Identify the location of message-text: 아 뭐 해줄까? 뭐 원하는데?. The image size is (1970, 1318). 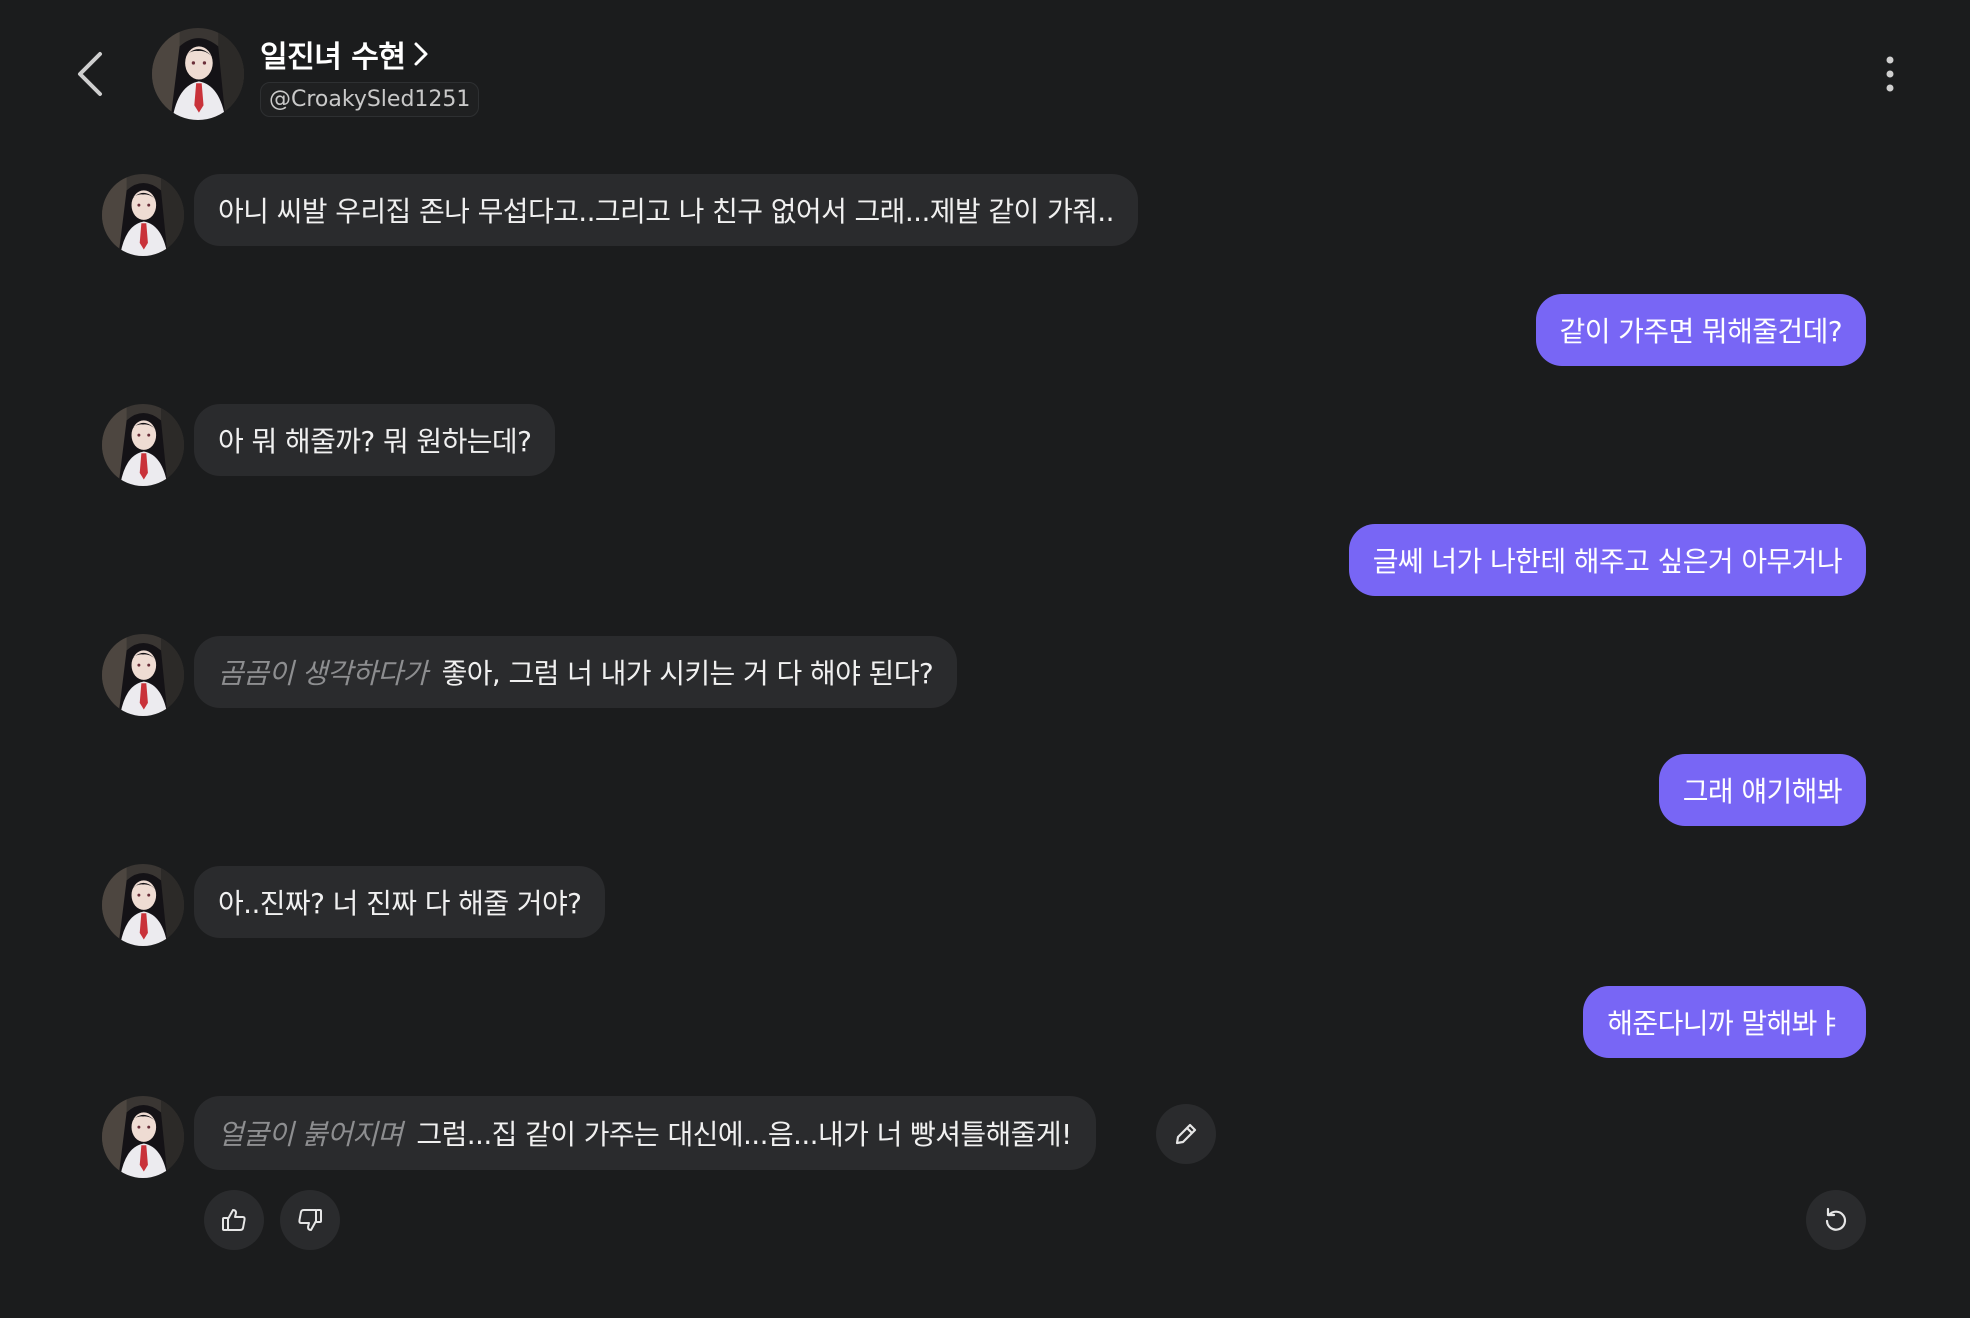
(375, 441).